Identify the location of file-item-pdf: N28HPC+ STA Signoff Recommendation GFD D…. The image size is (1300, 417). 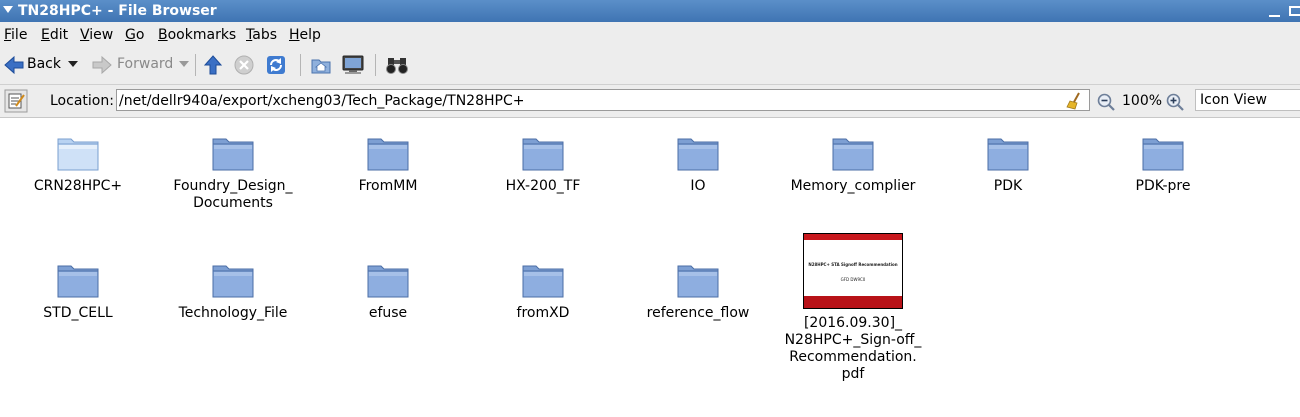
(853, 307).